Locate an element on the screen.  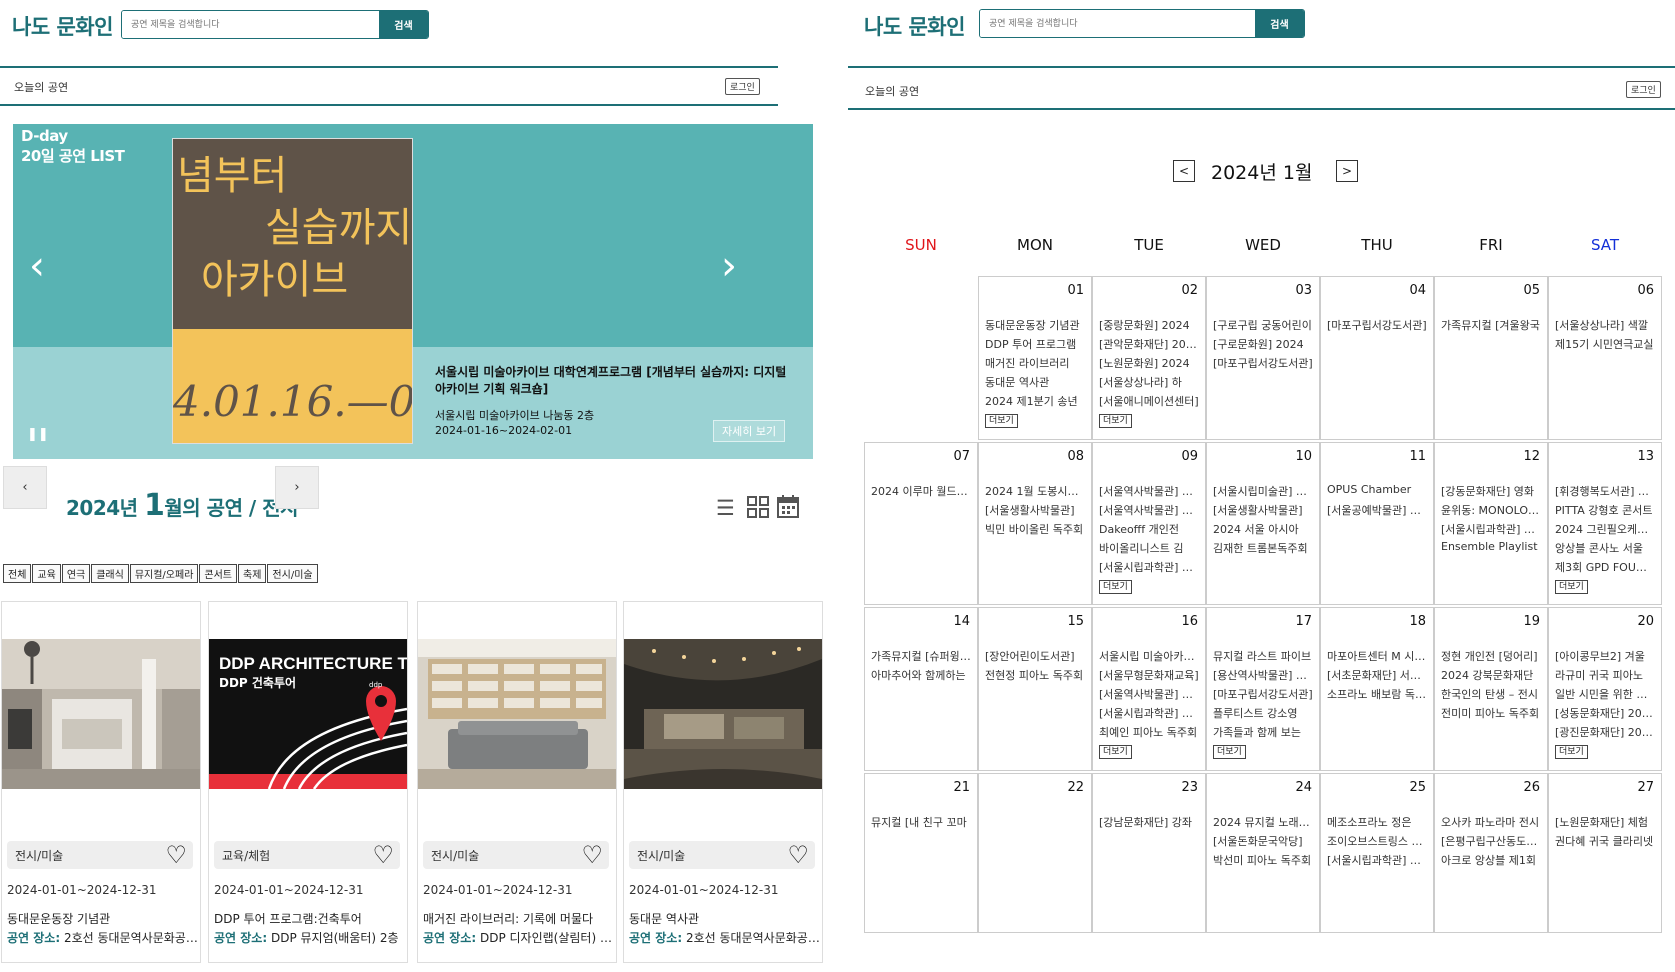
calendar-event-item: 서울시립 미술아카이브 is located at coordinates (1149, 656).